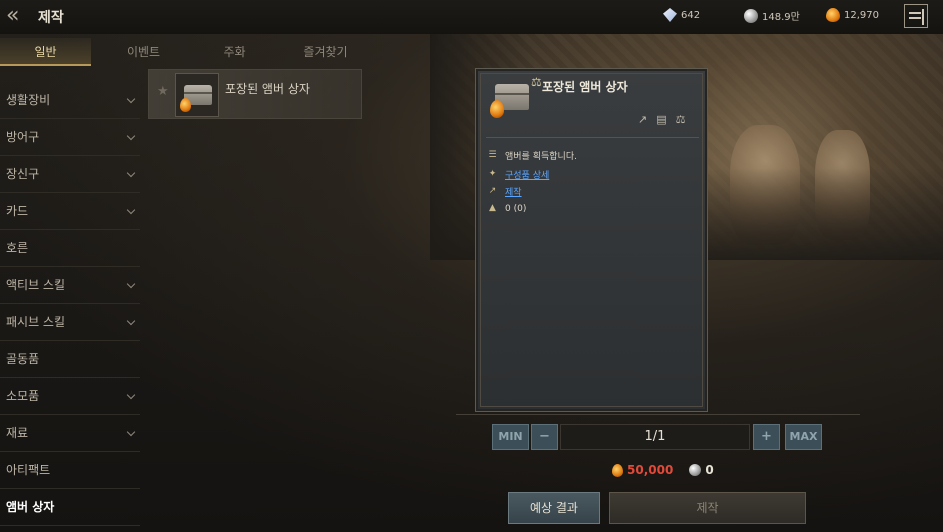 This screenshot has width=943, height=532. I want to click on category-tabs: 일반 이벤트 주화 즐겨찾기, so click(215, 53).